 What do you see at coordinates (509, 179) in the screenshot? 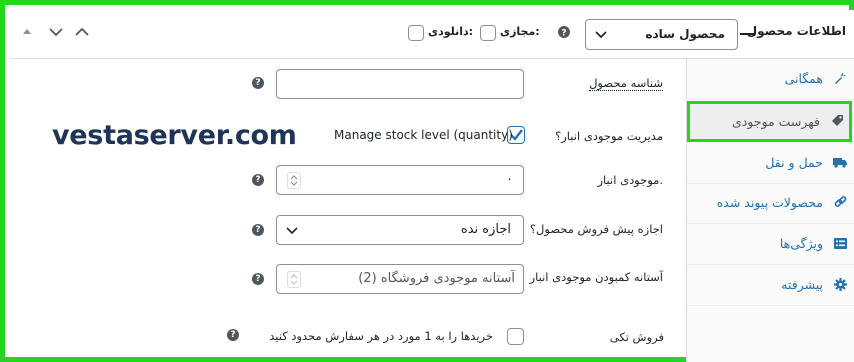
I see `stock-quantity-value: ۰` at bounding box center [509, 179].